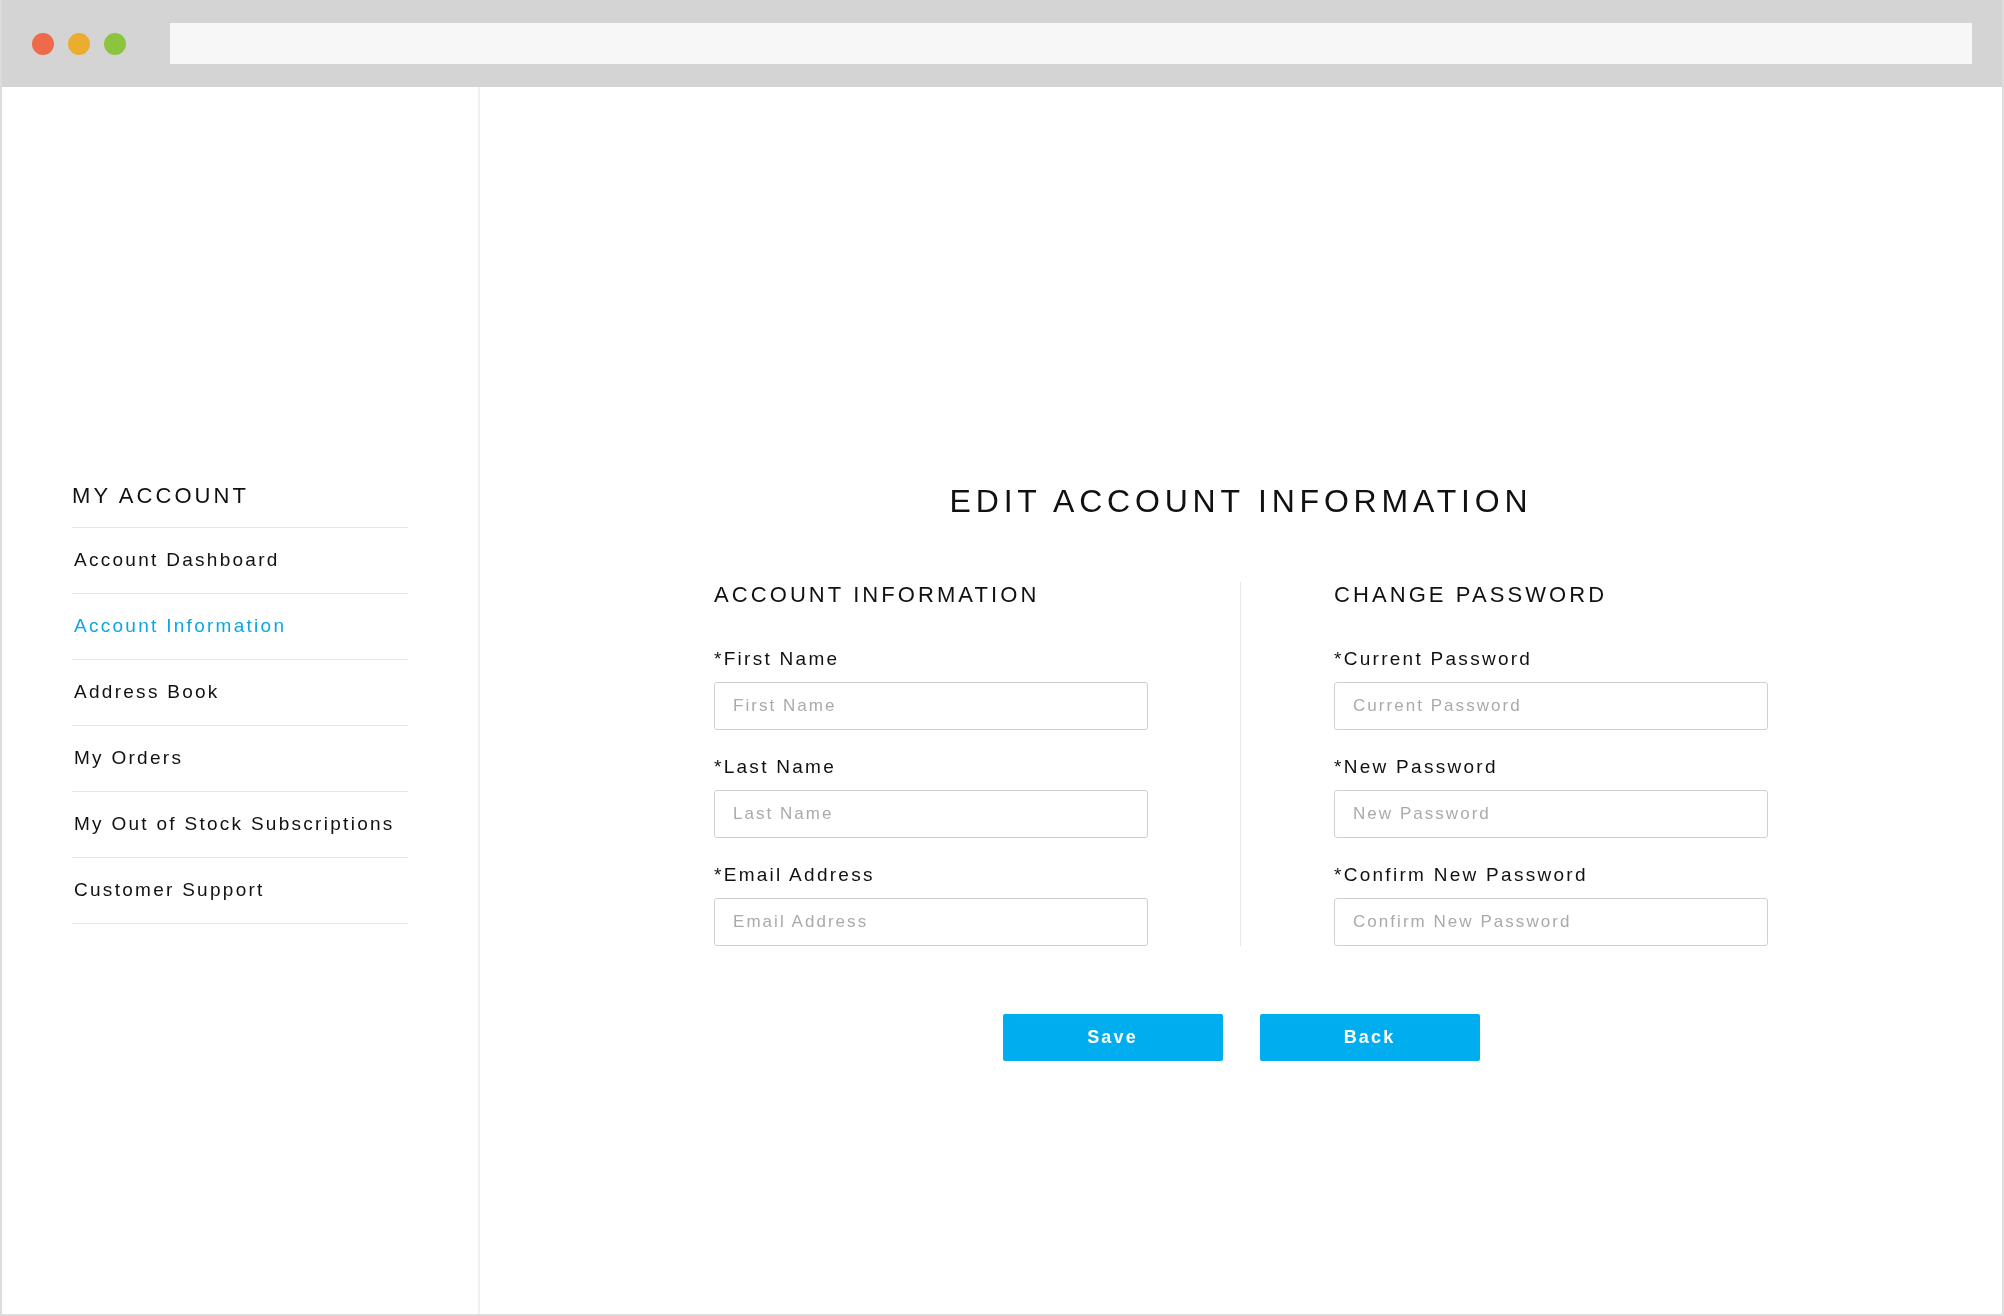  I want to click on section-heading: ACCOUNT INFORMATION, so click(877, 595).